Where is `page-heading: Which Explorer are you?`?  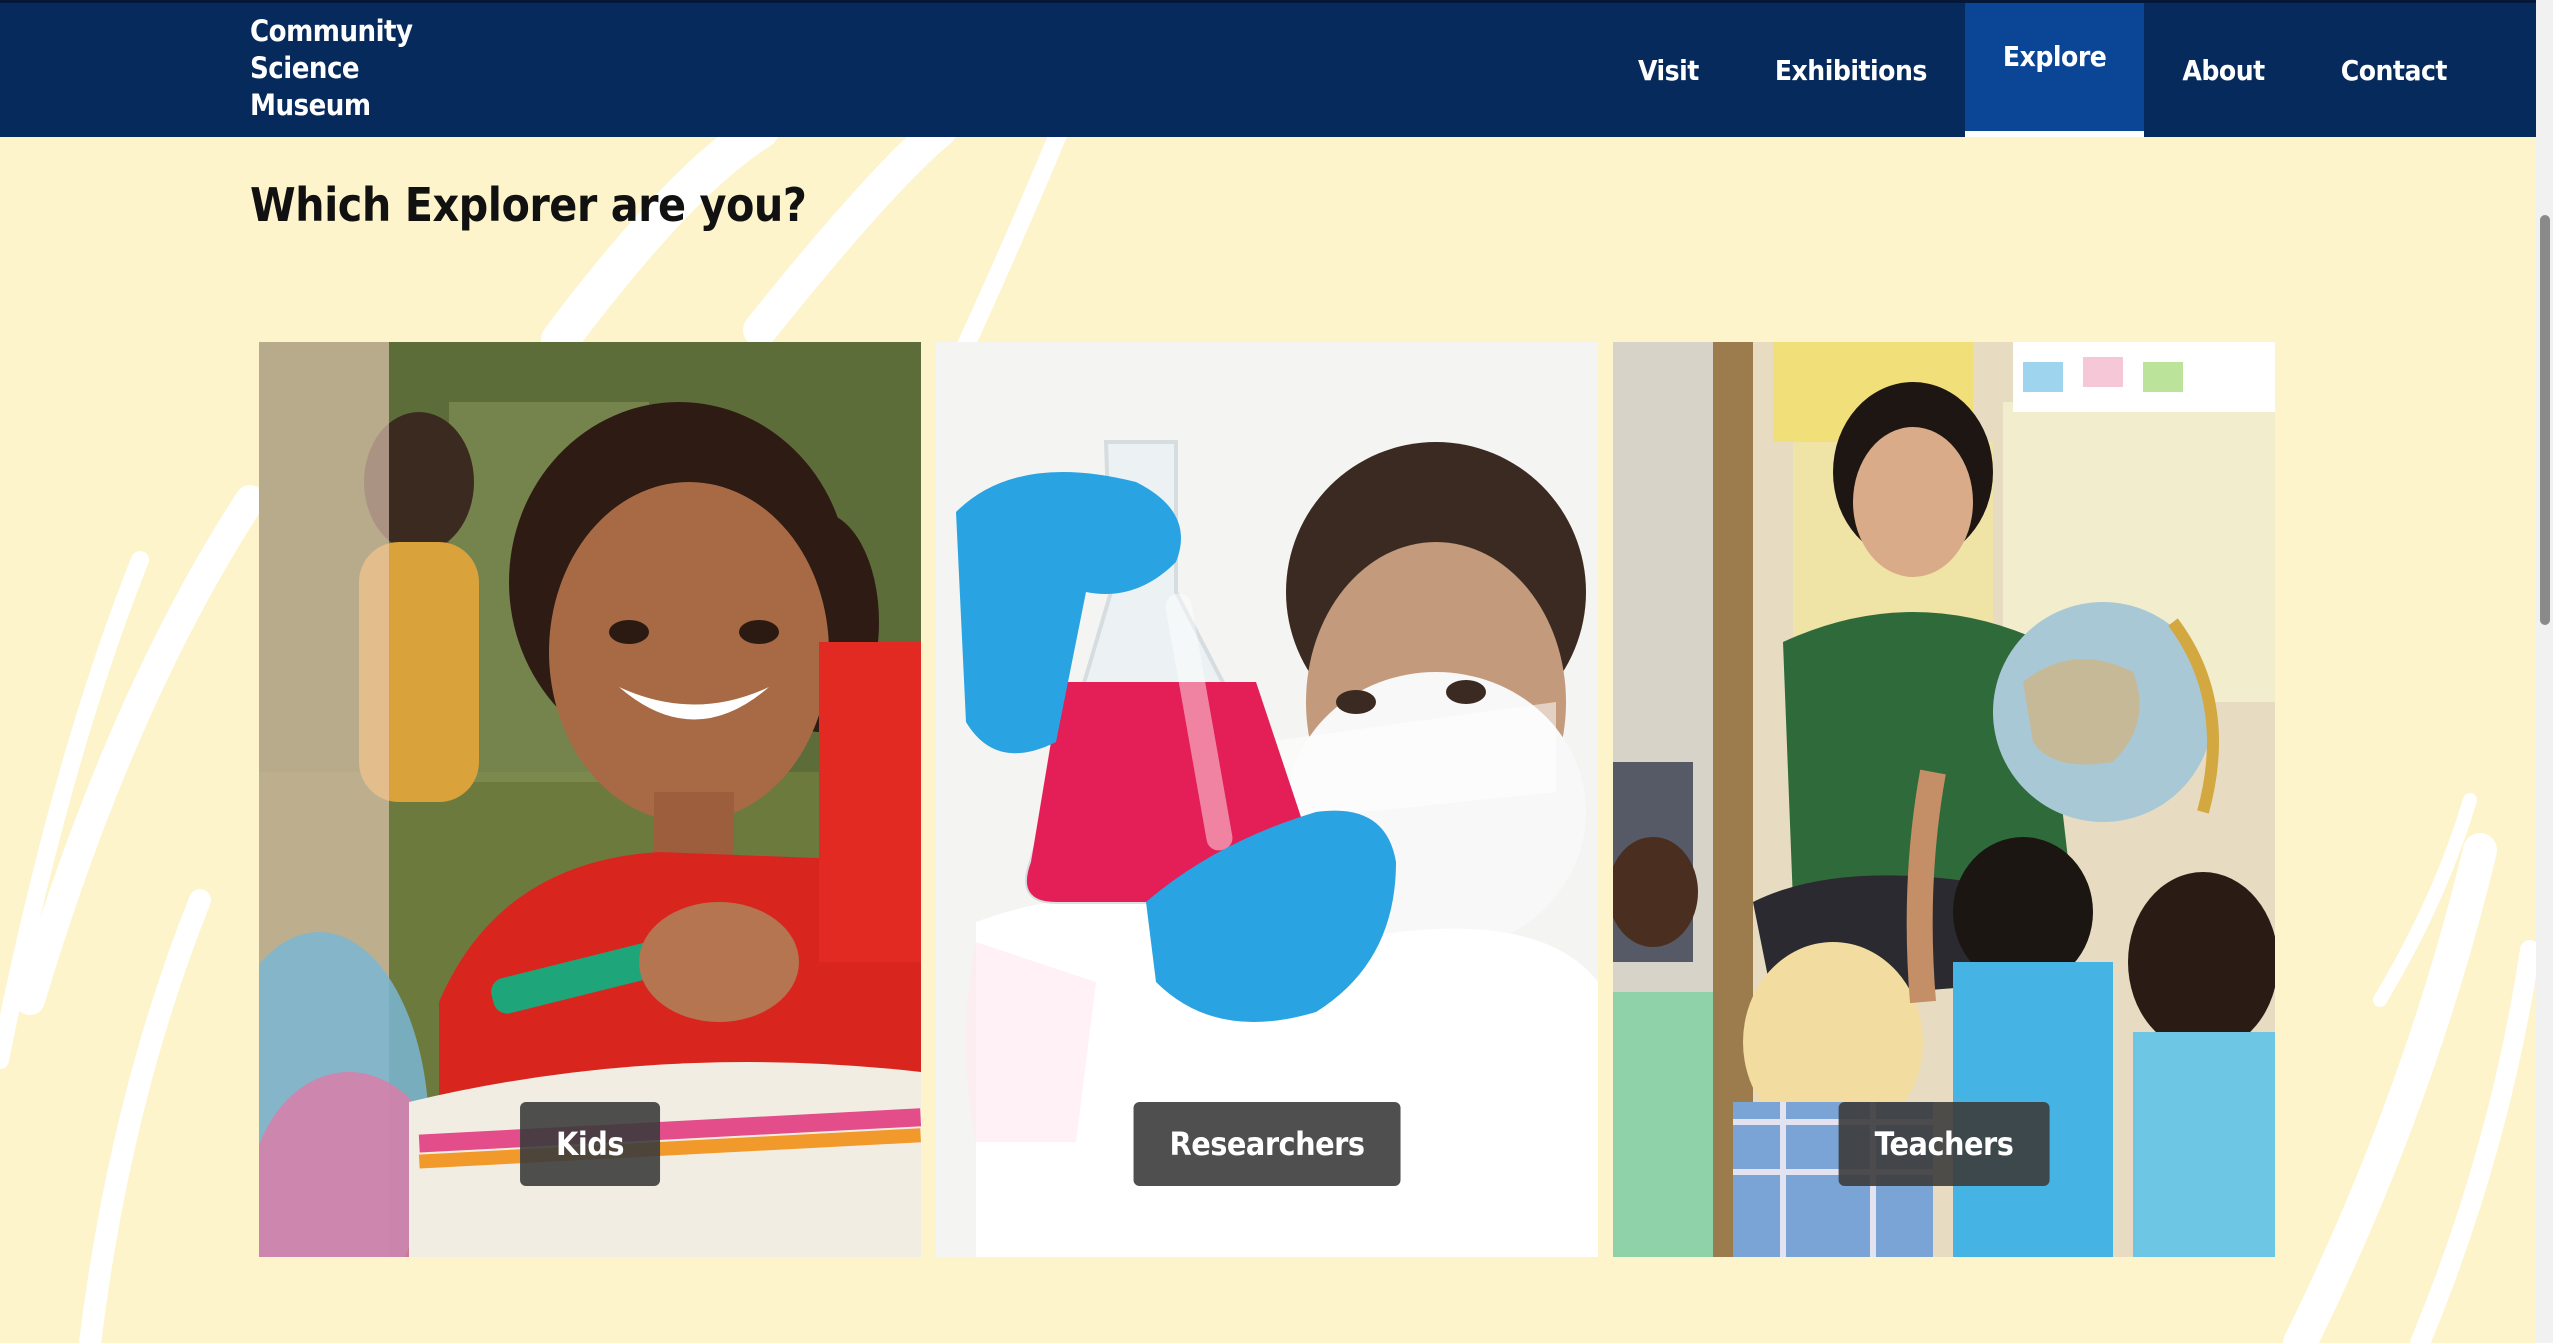
page-heading: Which Explorer are you? is located at coordinates (528, 205).